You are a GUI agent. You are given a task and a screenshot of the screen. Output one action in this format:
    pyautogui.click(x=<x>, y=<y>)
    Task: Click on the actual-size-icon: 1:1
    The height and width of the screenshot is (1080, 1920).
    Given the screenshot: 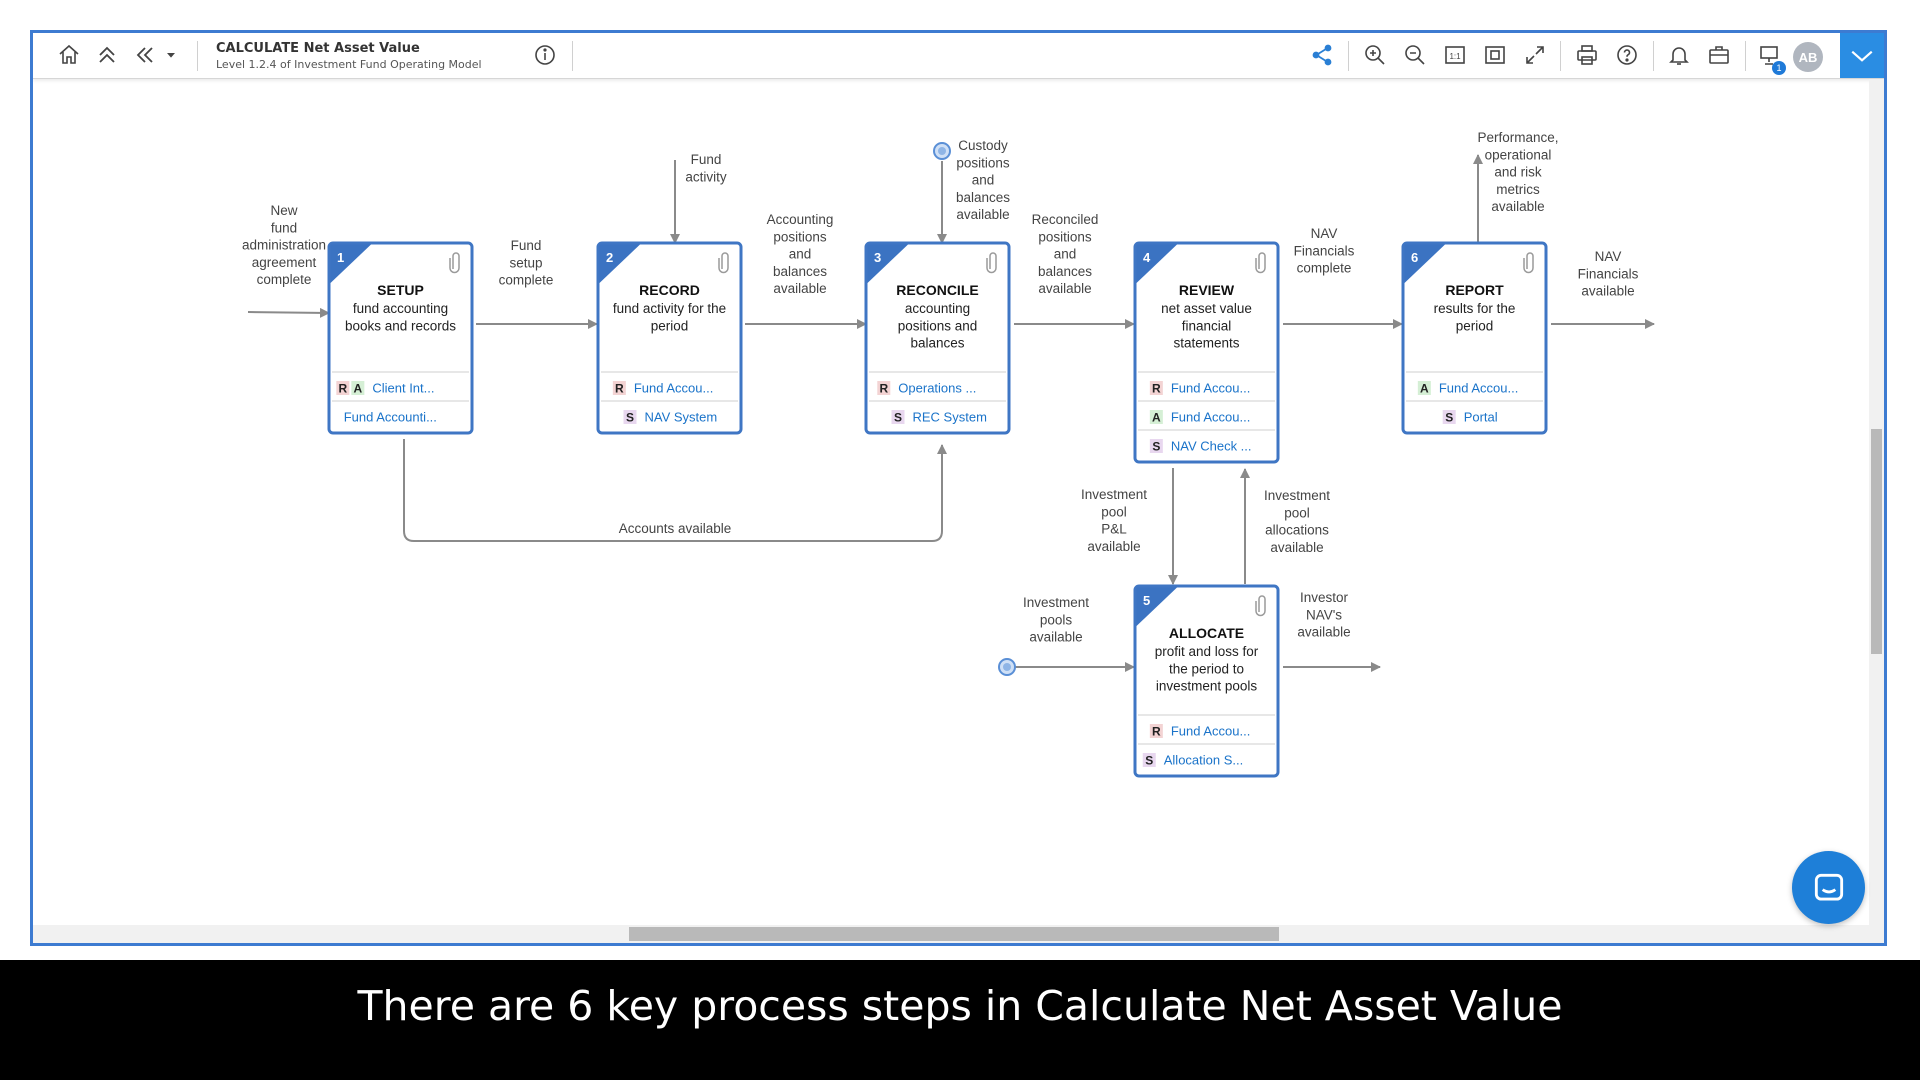 What is the action you would take?
    pyautogui.click(x=1455, y=55)
    